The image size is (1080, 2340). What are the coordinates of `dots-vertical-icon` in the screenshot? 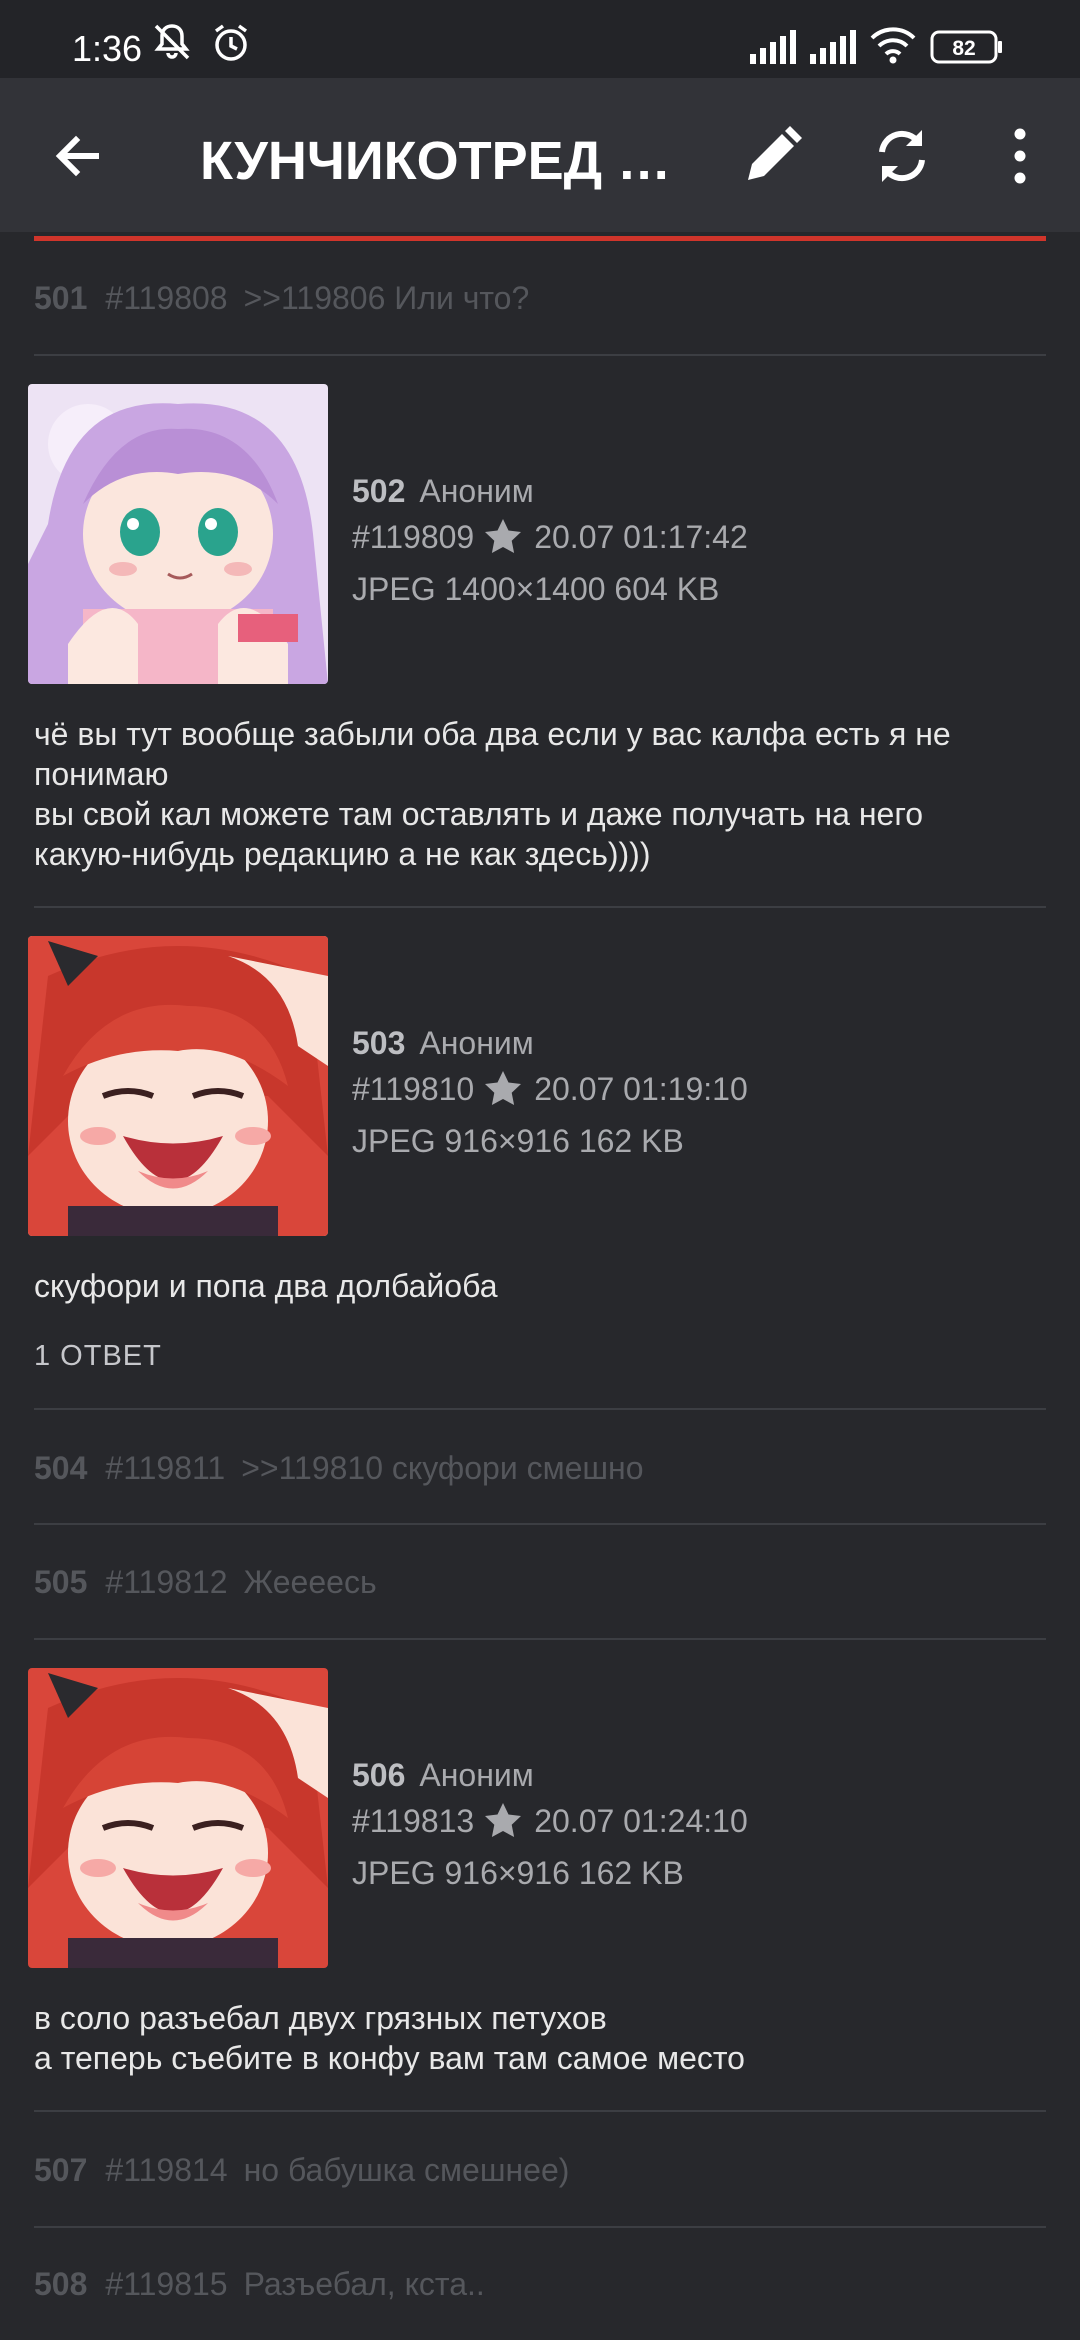 It's located at (1020, 156).